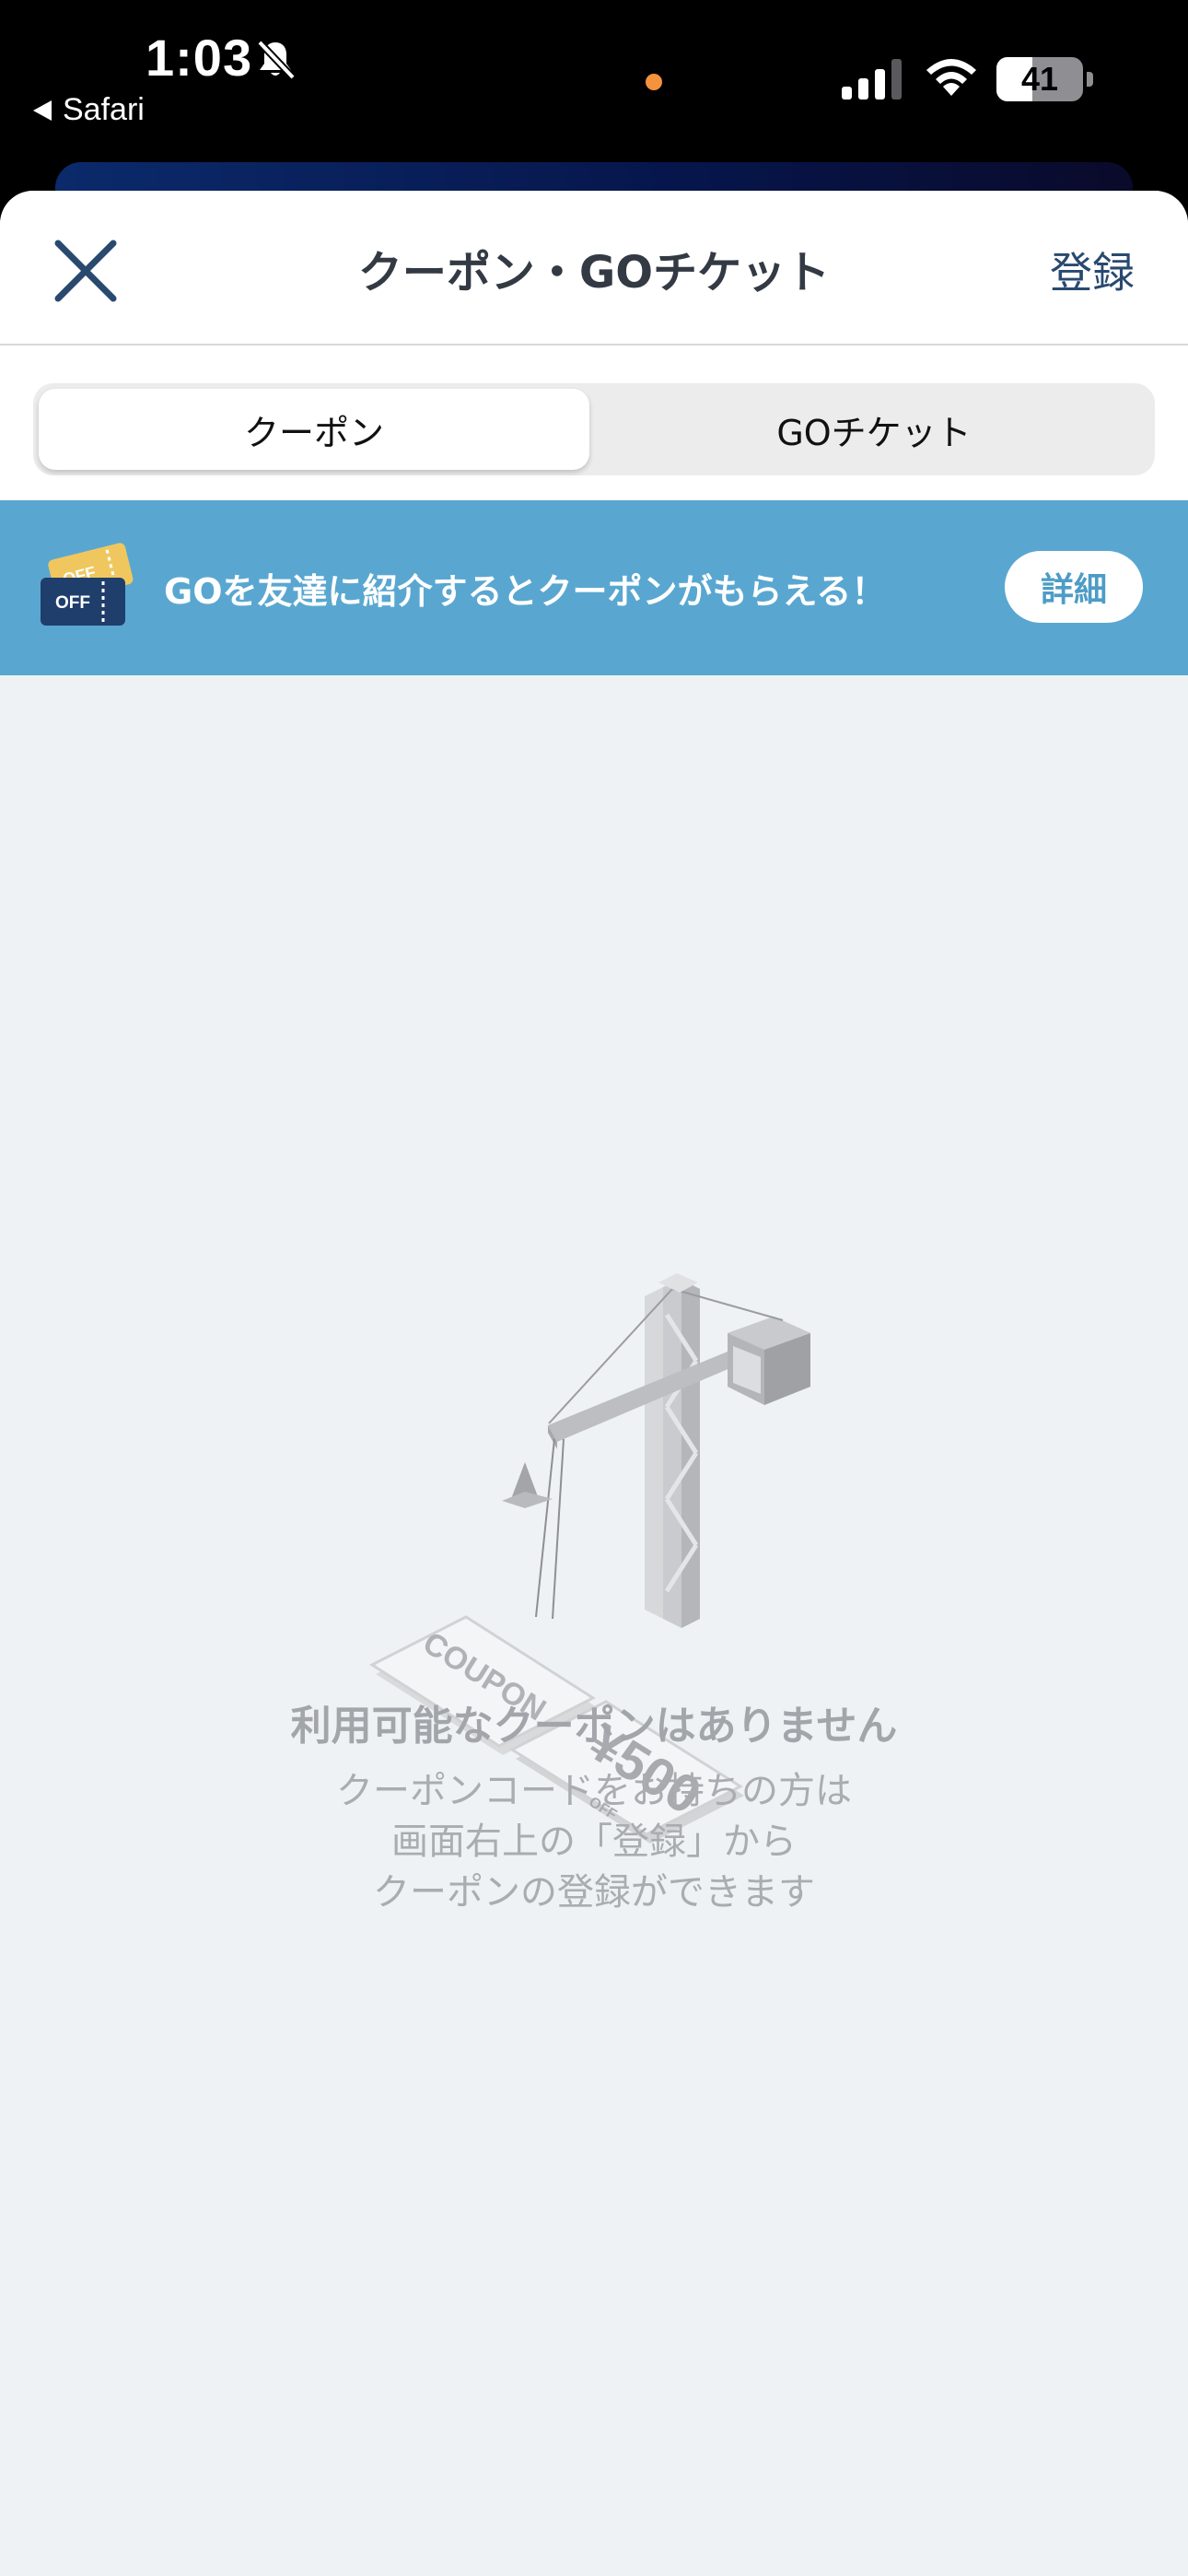 The image size is (1188, 2576). What do you see at coordinates (872, 79) in the screenshot?
I see `cellular-signal-icon` at bounding box center [872, 79].